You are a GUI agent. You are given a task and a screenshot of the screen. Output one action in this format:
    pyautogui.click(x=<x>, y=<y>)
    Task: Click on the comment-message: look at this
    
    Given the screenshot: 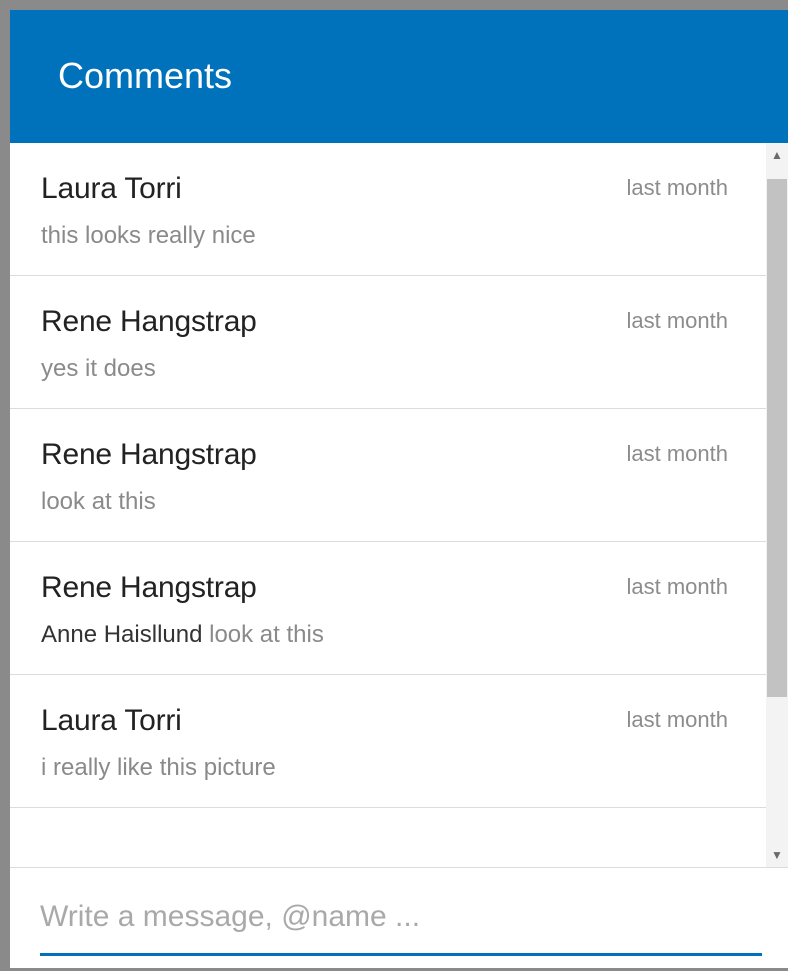 What is the action you would take?
    pyautogui.click(x=98, y=502)
    